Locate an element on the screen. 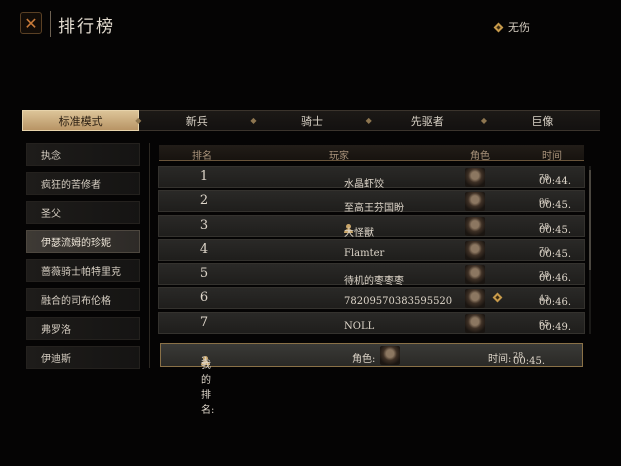 This screenshot has height=466, width=621. scrollbar-thumb is located at coordinates (590, 220).